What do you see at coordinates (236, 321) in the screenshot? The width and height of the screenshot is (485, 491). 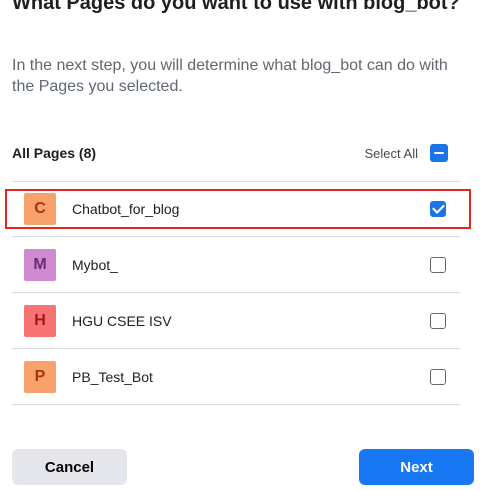 I see `page-row-2: H HGU CSEE ISV` at bounding box center [236, 321].